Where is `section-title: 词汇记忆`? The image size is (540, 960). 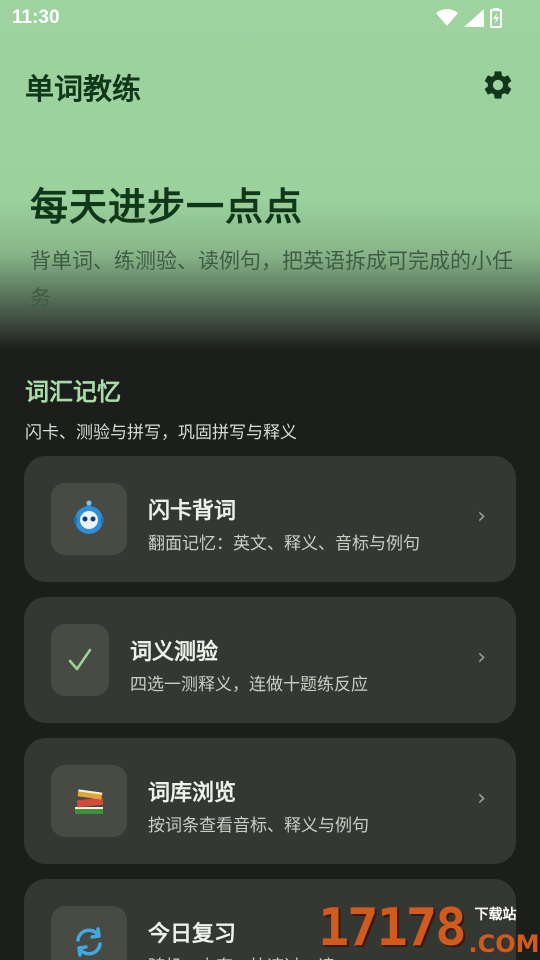
section-title: 词汇记忆 is located at coordinates (73, 392).